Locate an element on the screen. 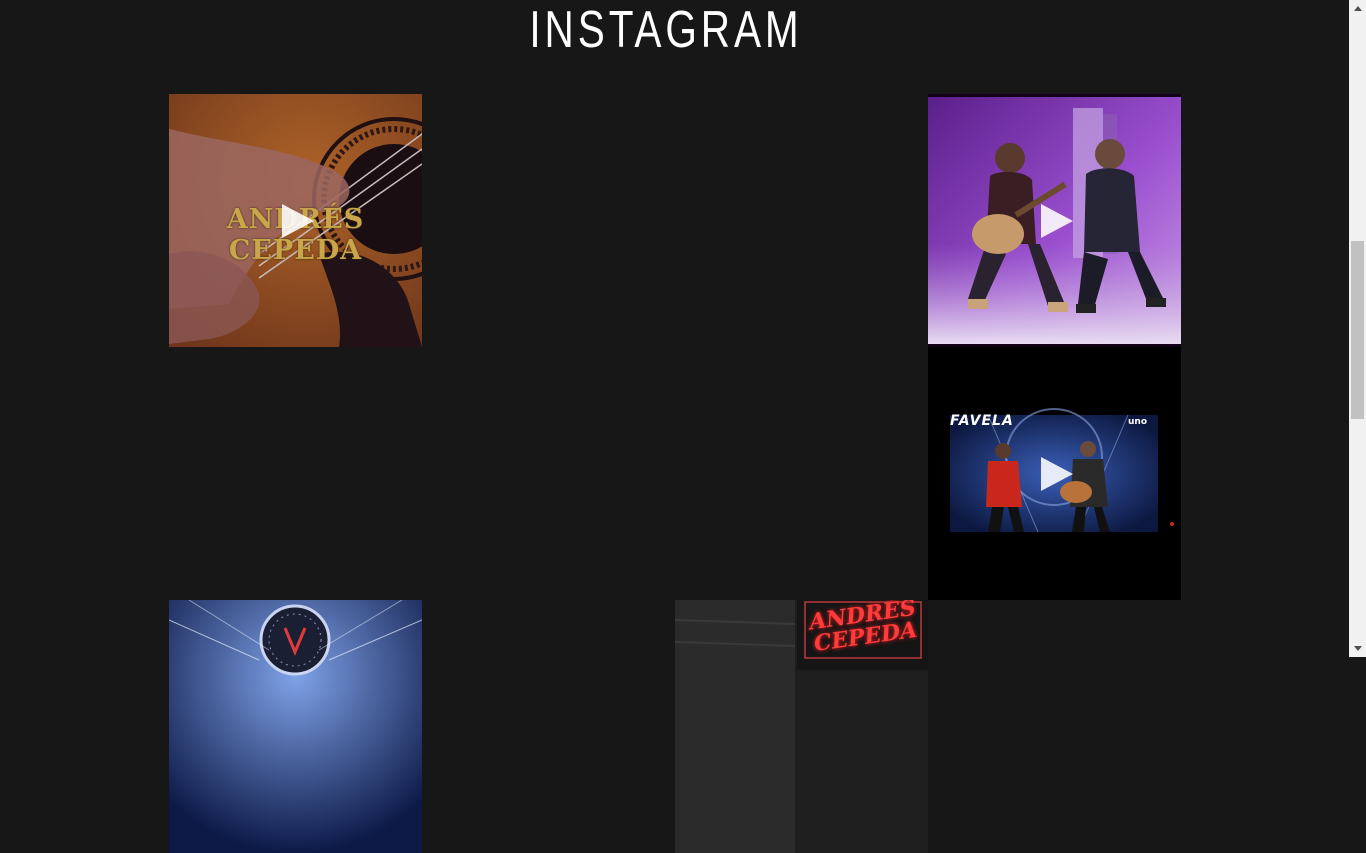 This screenshot has width=1366, height=853. scroll-down-arrow-icon is located at coordinates (1357, 648).